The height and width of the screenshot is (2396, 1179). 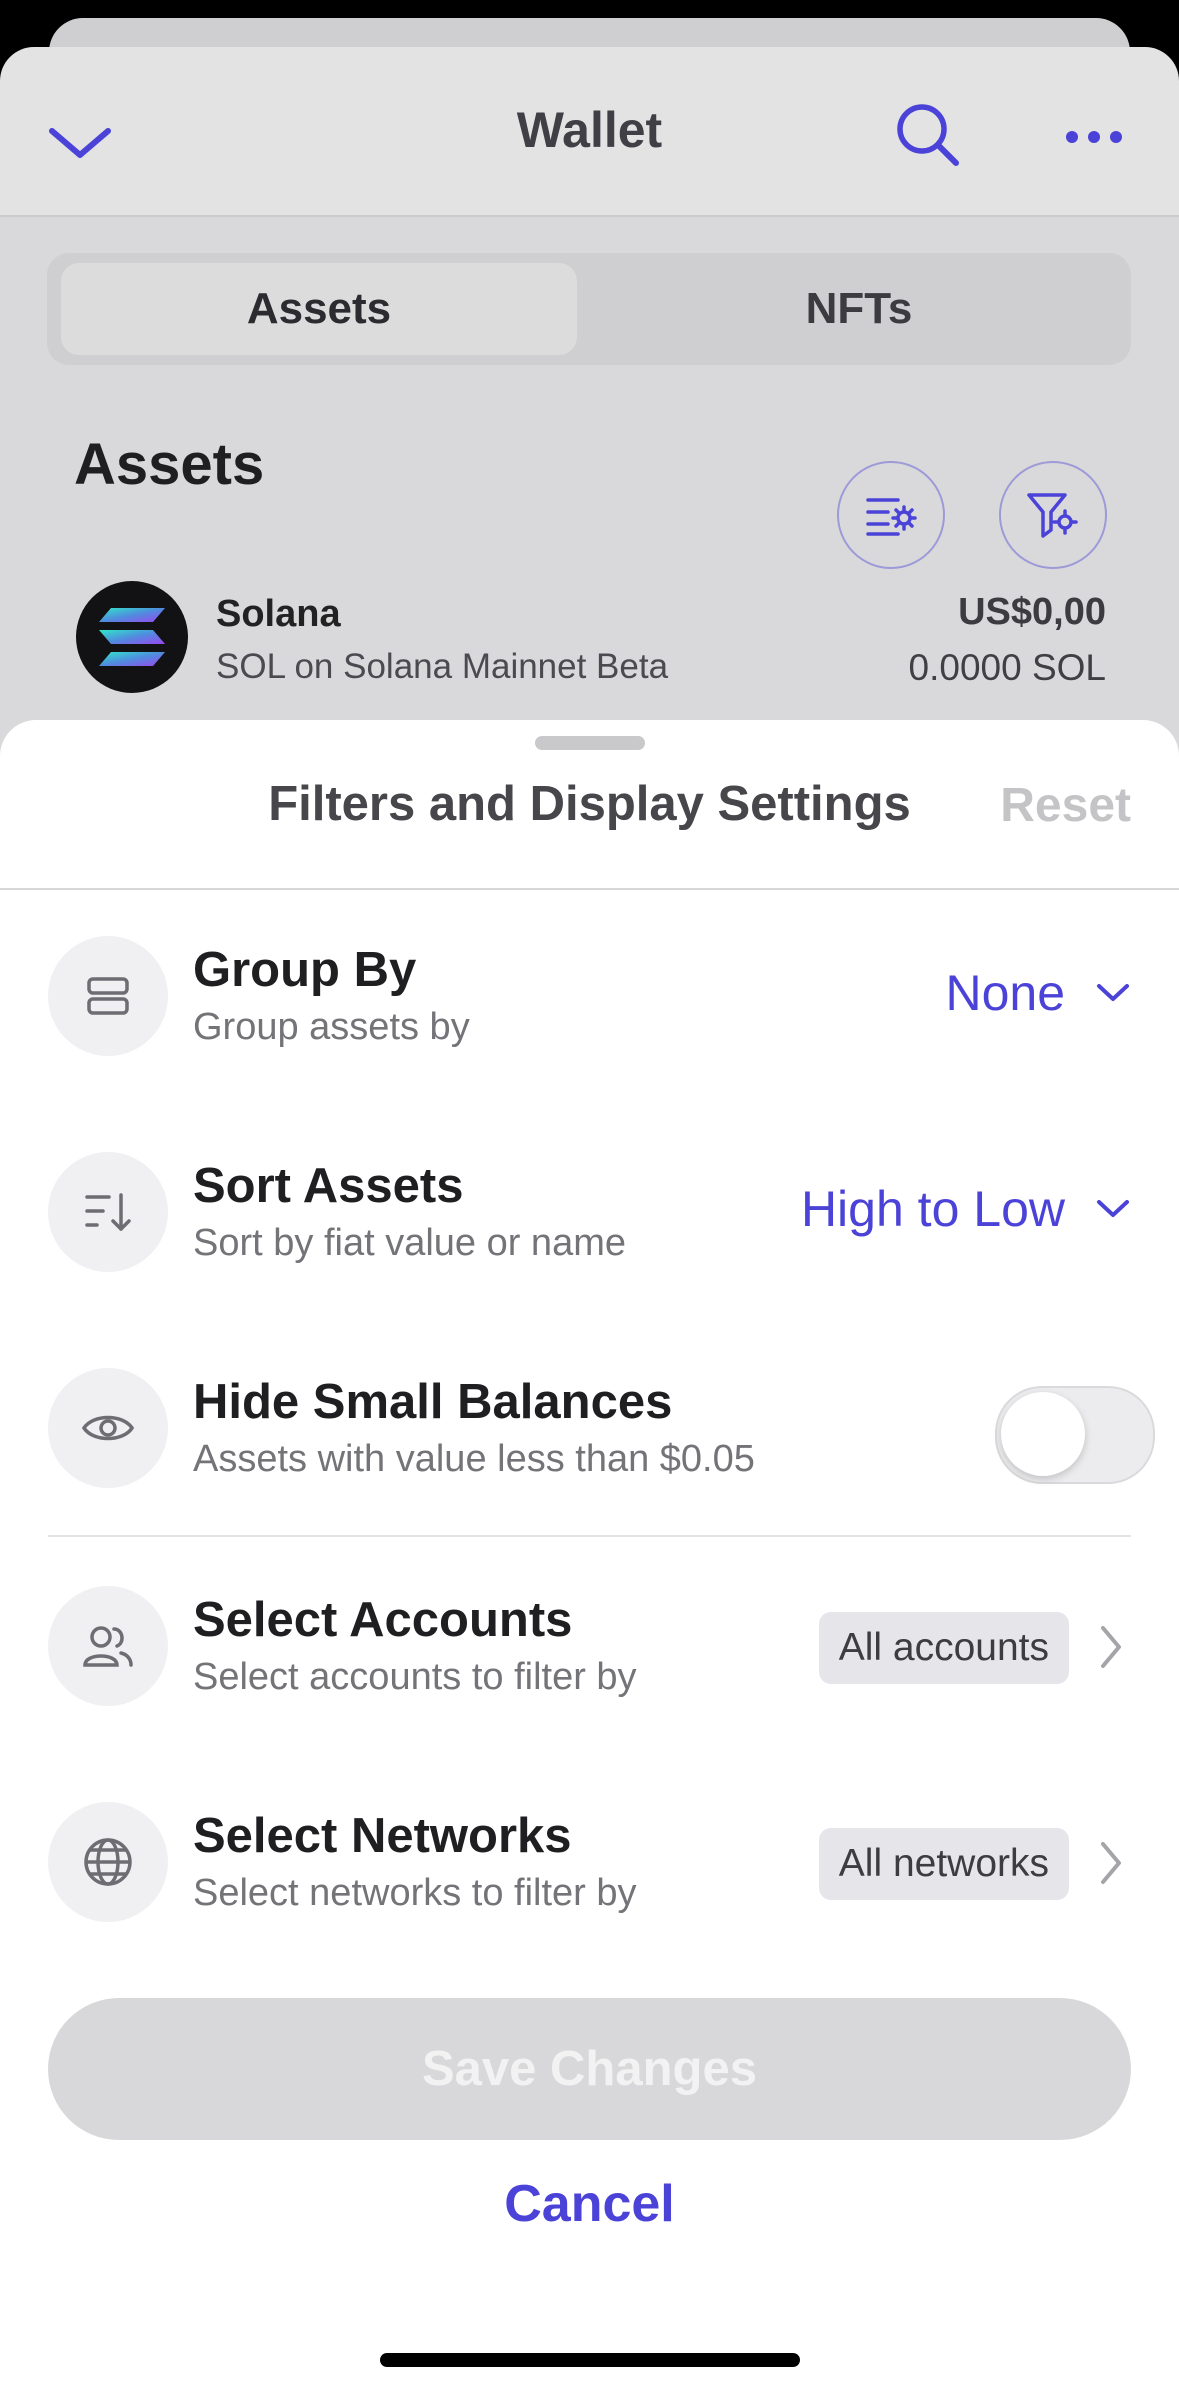 What do you see at coordinates (590, 743) in the screenshot?
I see `sheet-grabber` at bounding box center [590, 743].